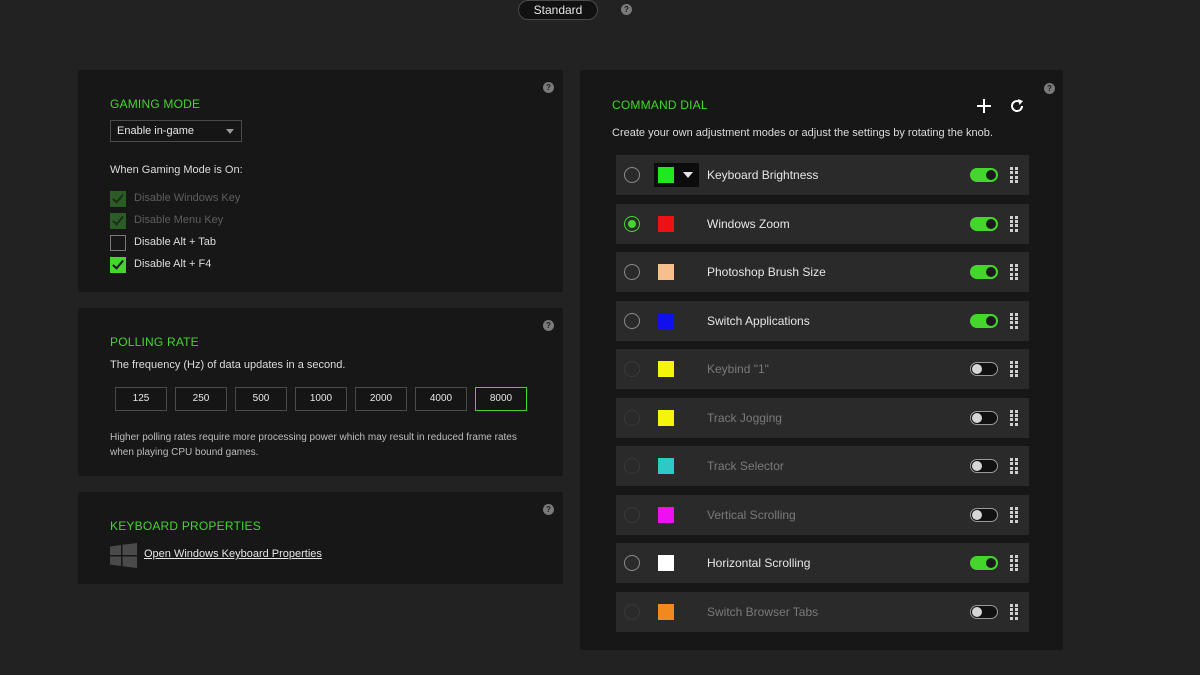 The image size is (1200, 675). What do you see at coordinates (156, 131) in the screenshot?
I see `gaming-mode-select-value: Enable in-game` at bounding box center [156, 131].